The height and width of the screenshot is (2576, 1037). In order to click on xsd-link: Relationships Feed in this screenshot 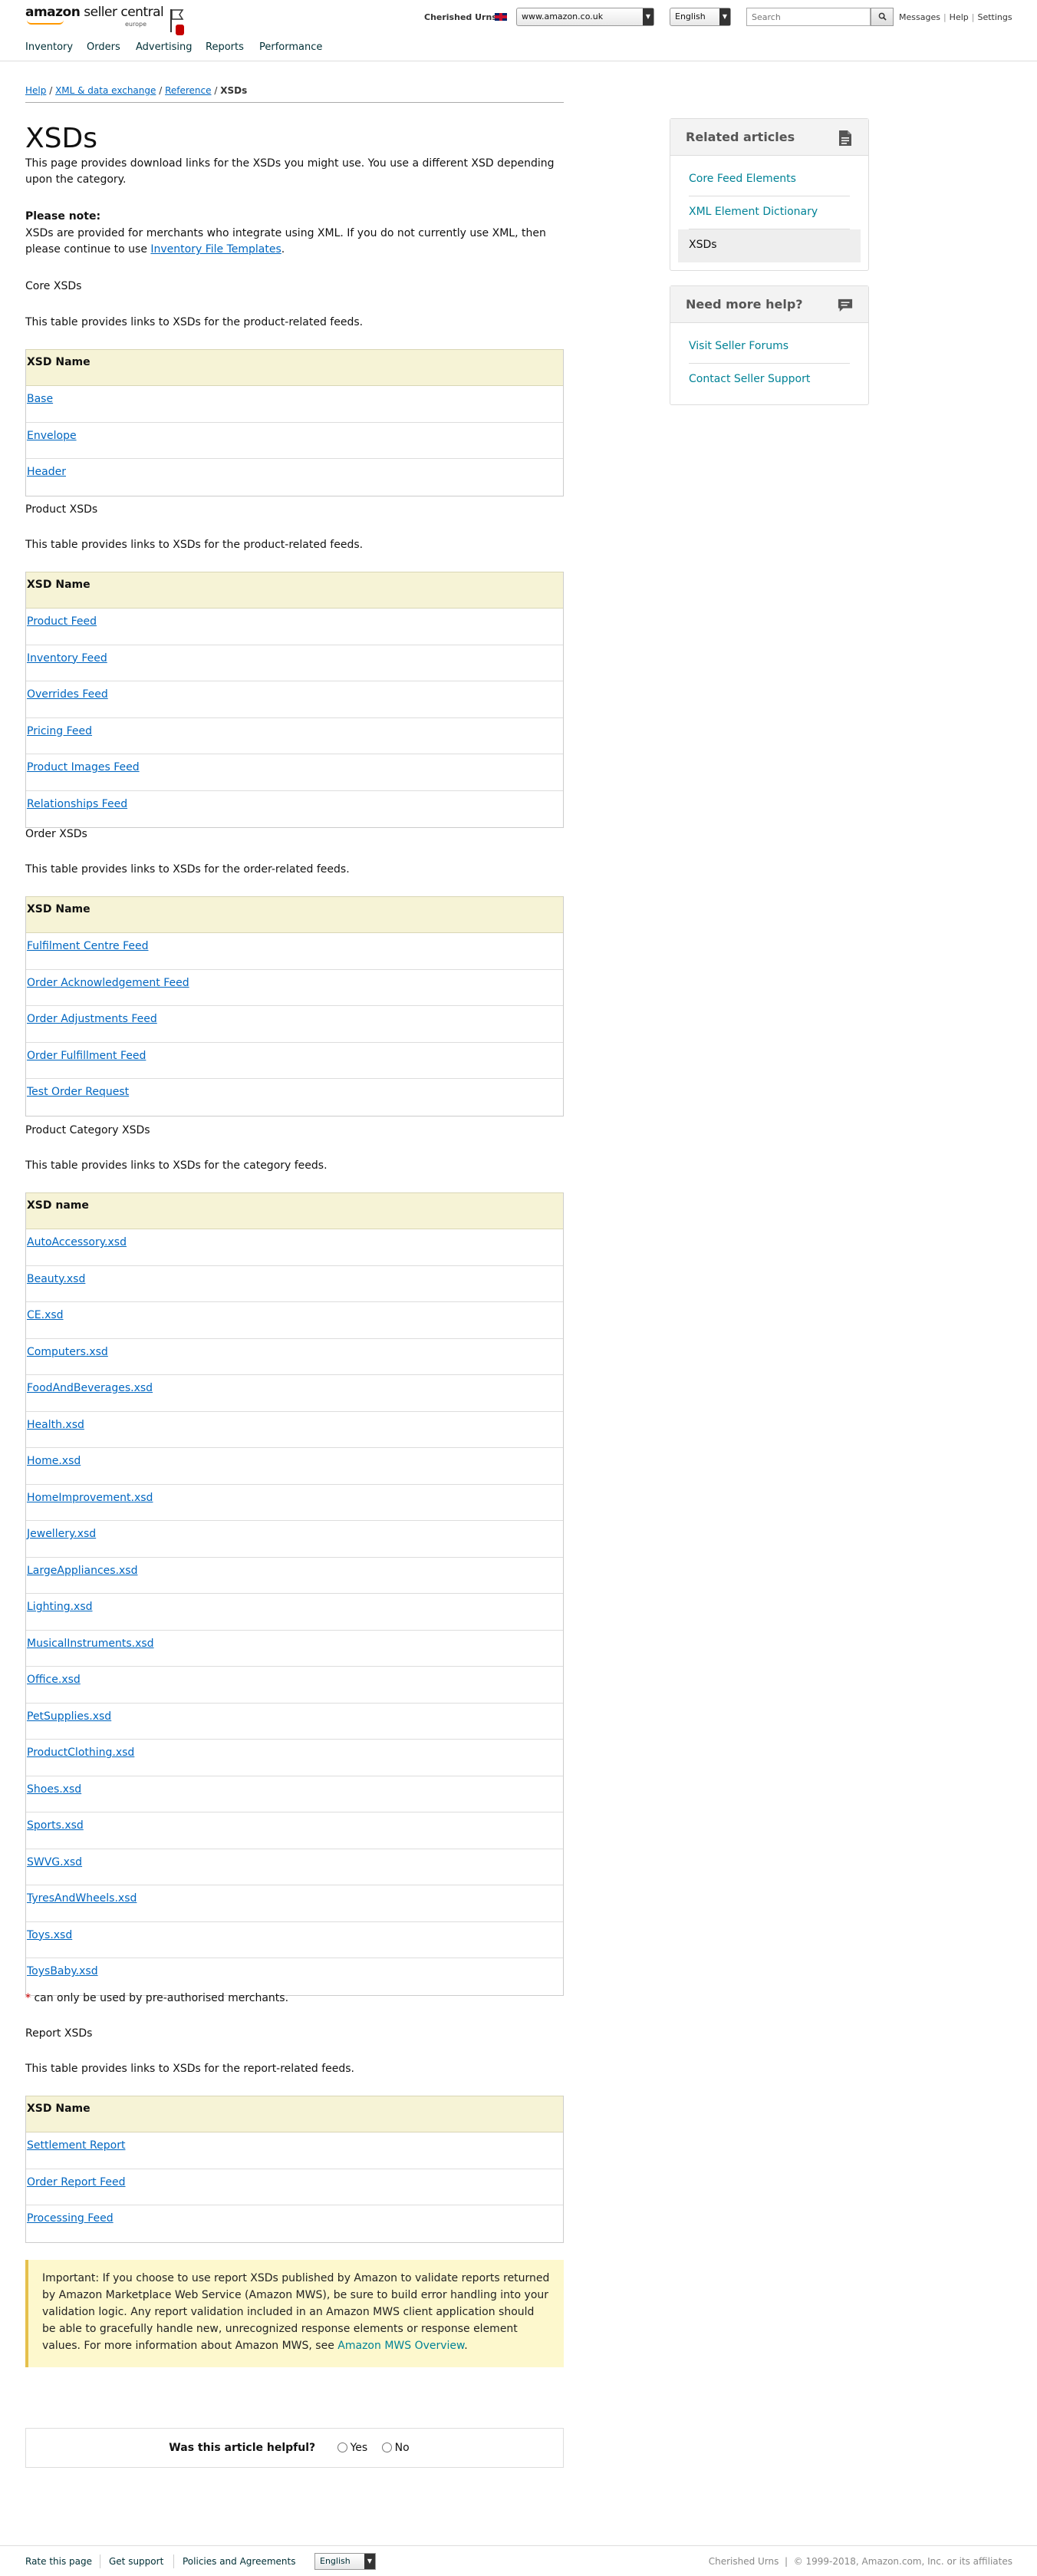, I will do `click(77, 804)`.